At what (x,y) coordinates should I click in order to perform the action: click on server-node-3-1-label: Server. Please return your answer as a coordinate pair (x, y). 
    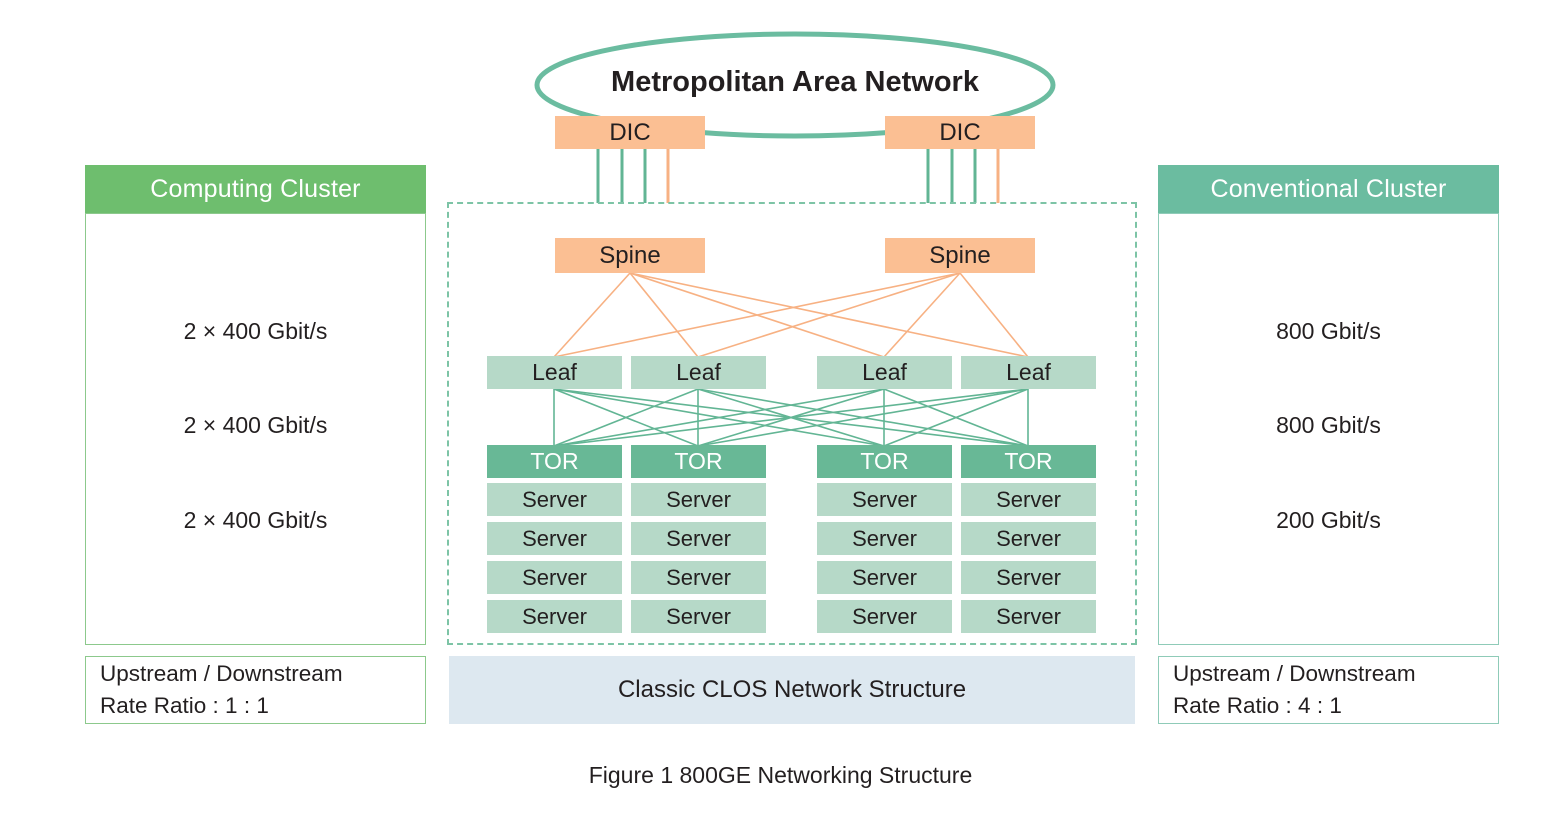
    Looking at the image, I should click on (884, 499).